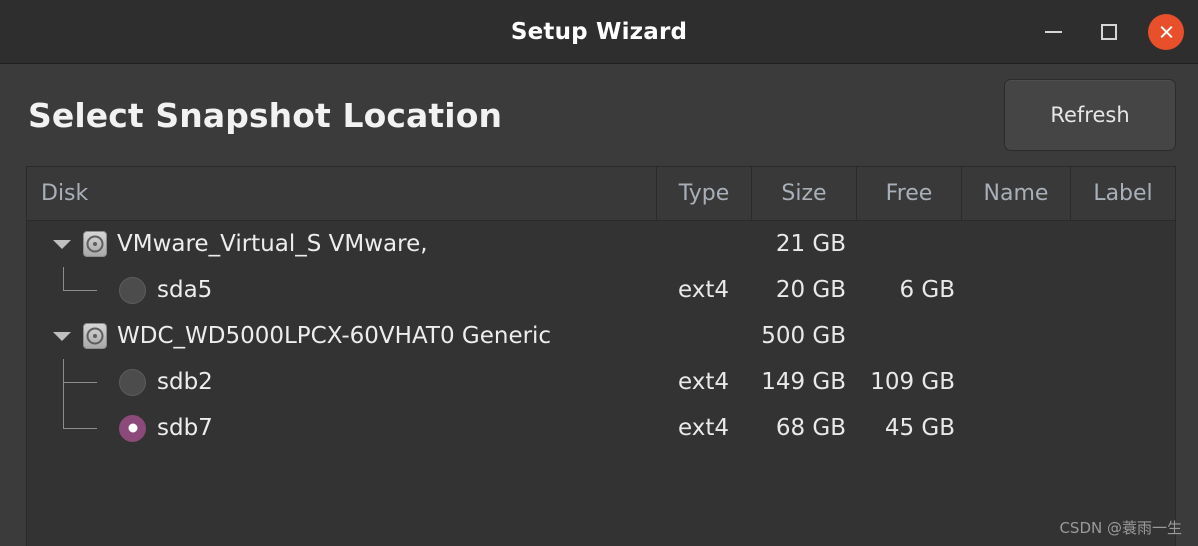 The image size is (1198, 546). Describe the element at coordinates (810, 244) in the screenshot. I see `cell-size-value: 21 GB` at that location.